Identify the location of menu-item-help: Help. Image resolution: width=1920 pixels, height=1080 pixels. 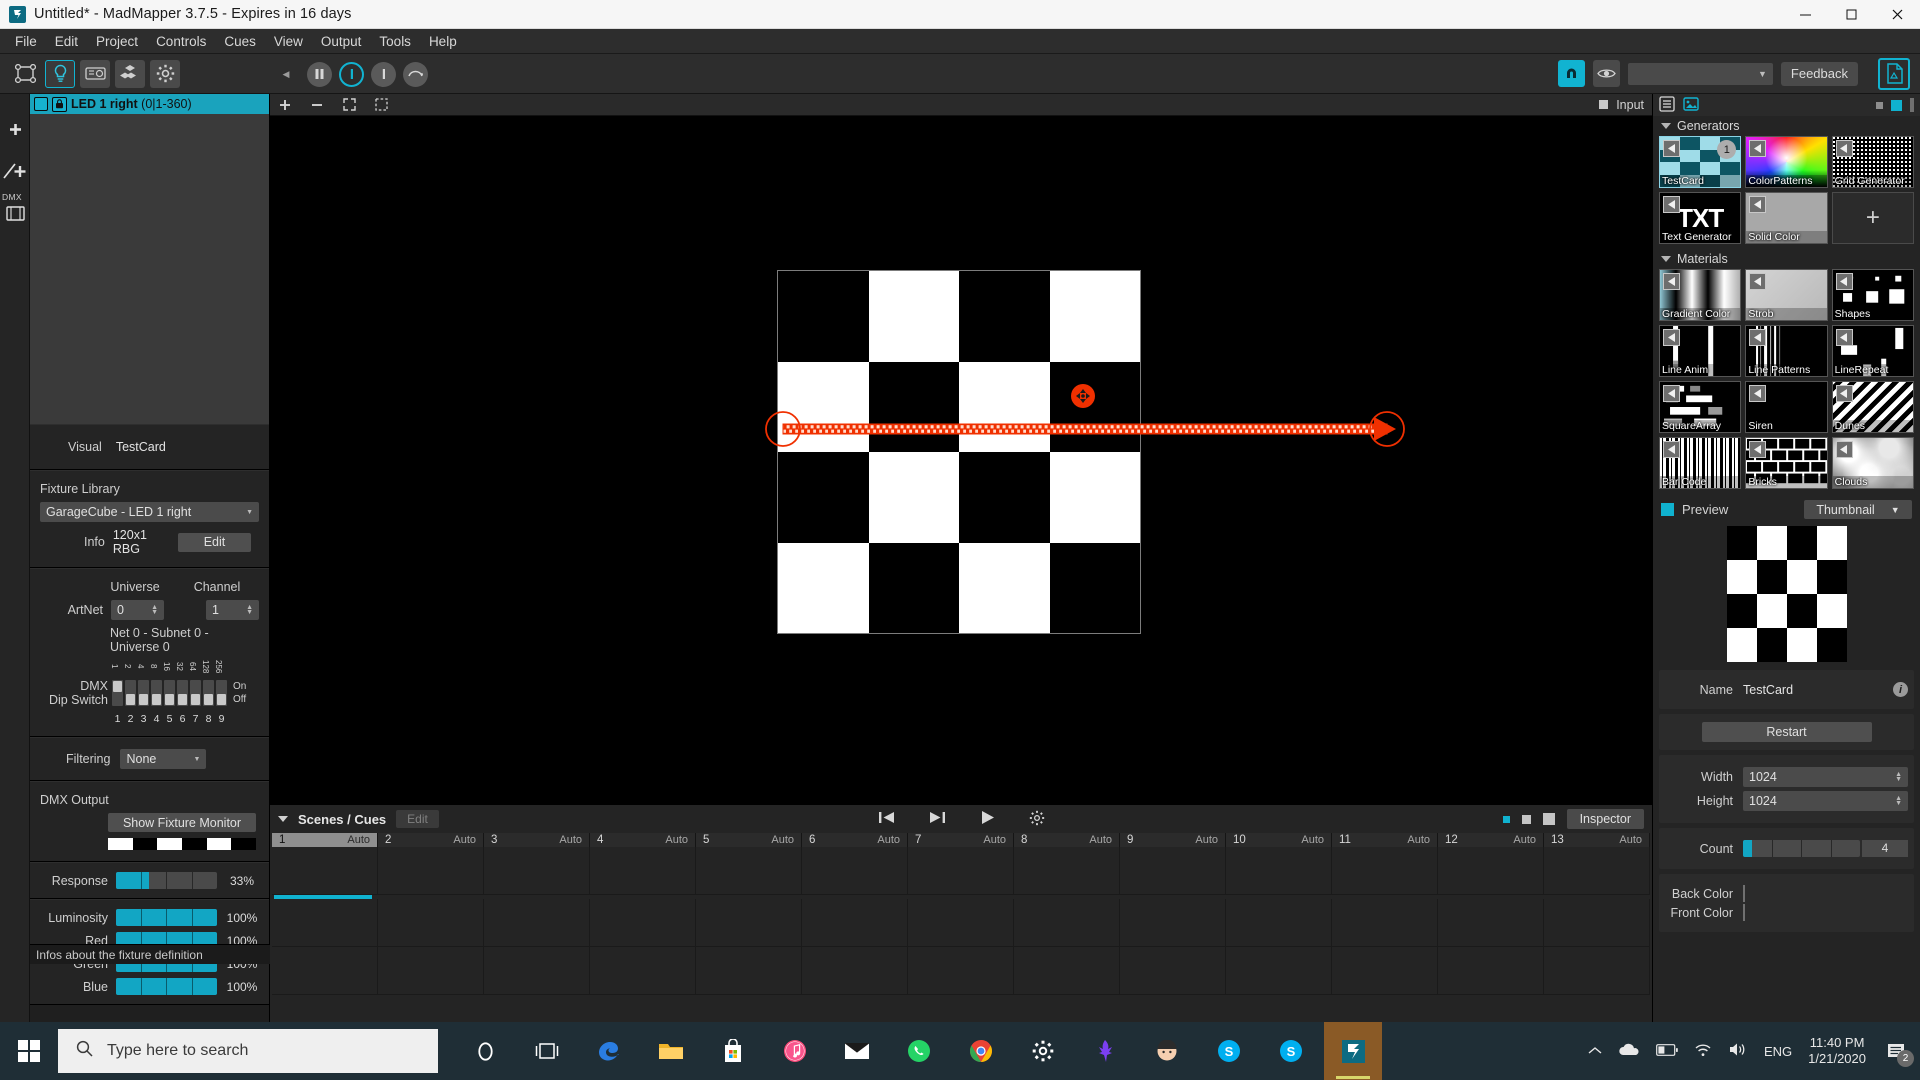
(443, 41).